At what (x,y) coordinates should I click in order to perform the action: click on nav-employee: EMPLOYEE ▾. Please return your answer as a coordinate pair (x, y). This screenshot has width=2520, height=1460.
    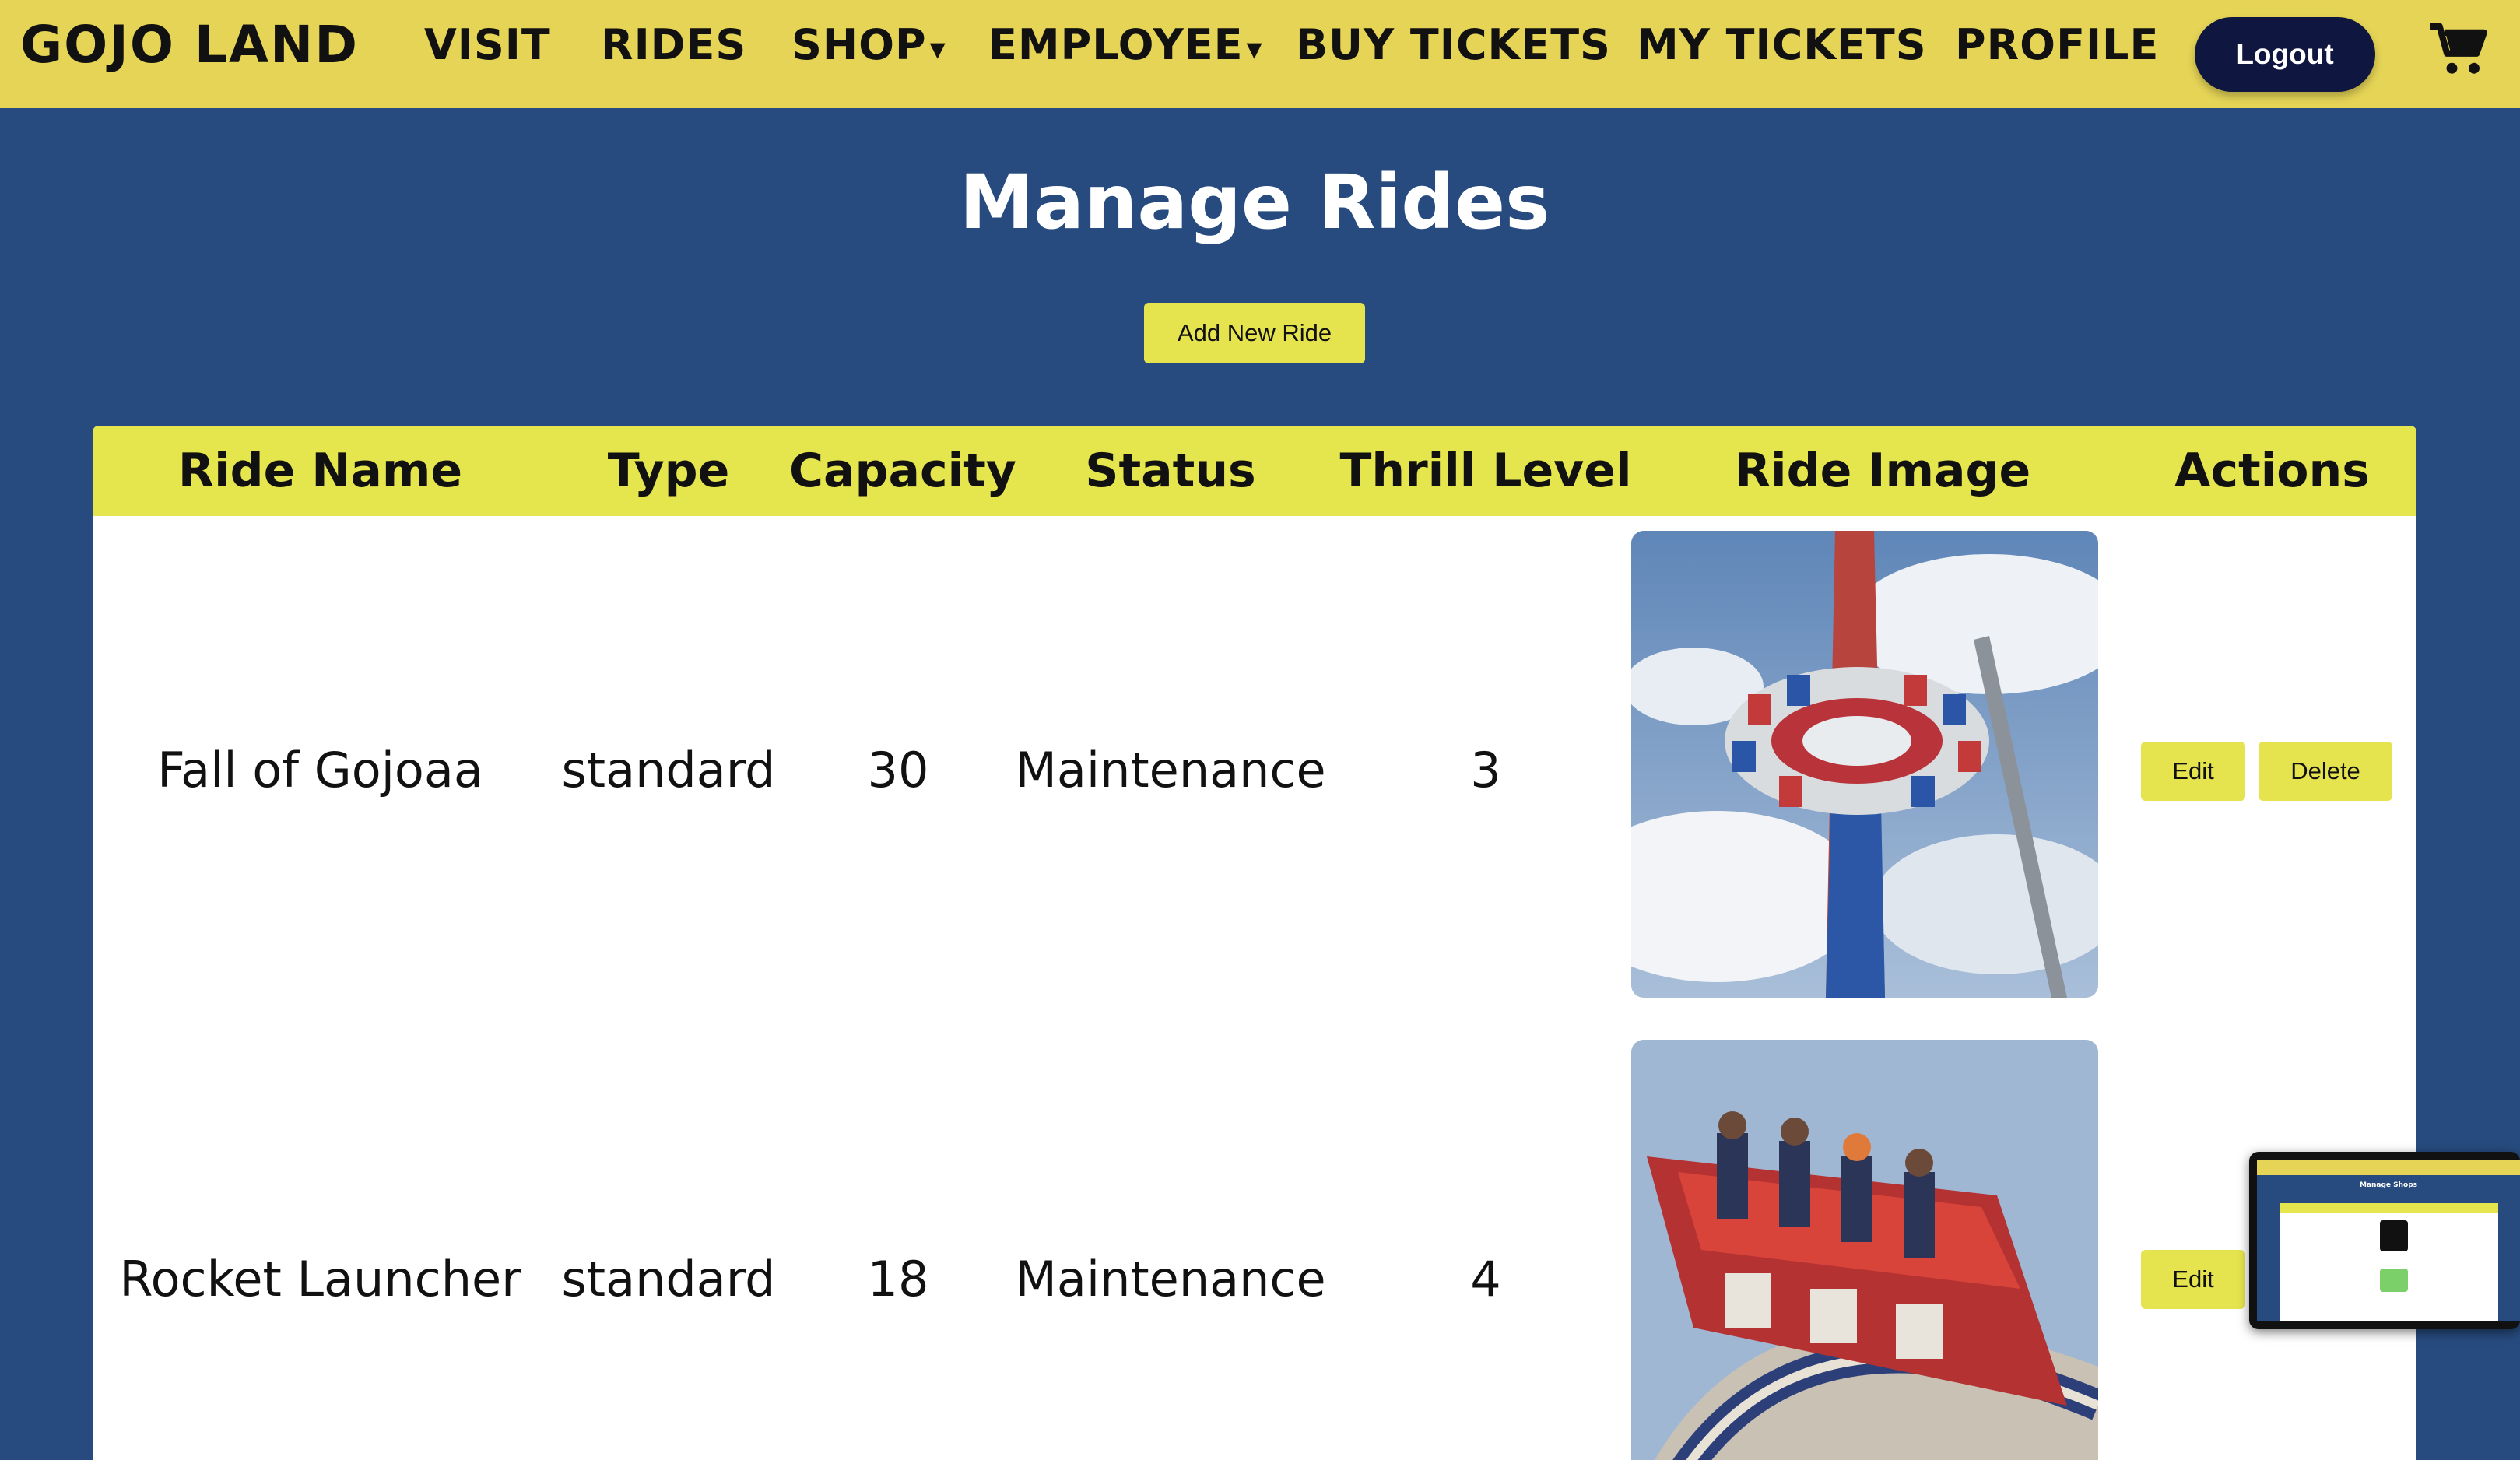
    Looking at the image, I should click on (1126, 45).